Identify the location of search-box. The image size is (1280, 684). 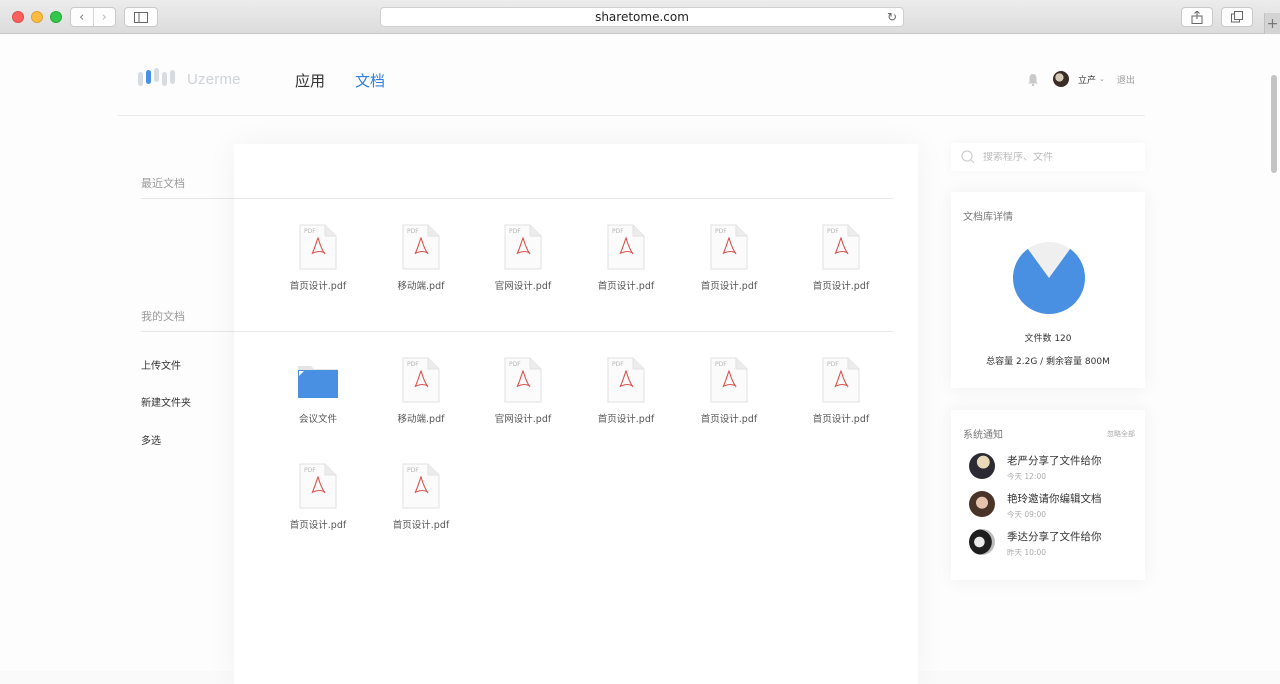
(1048, 157).